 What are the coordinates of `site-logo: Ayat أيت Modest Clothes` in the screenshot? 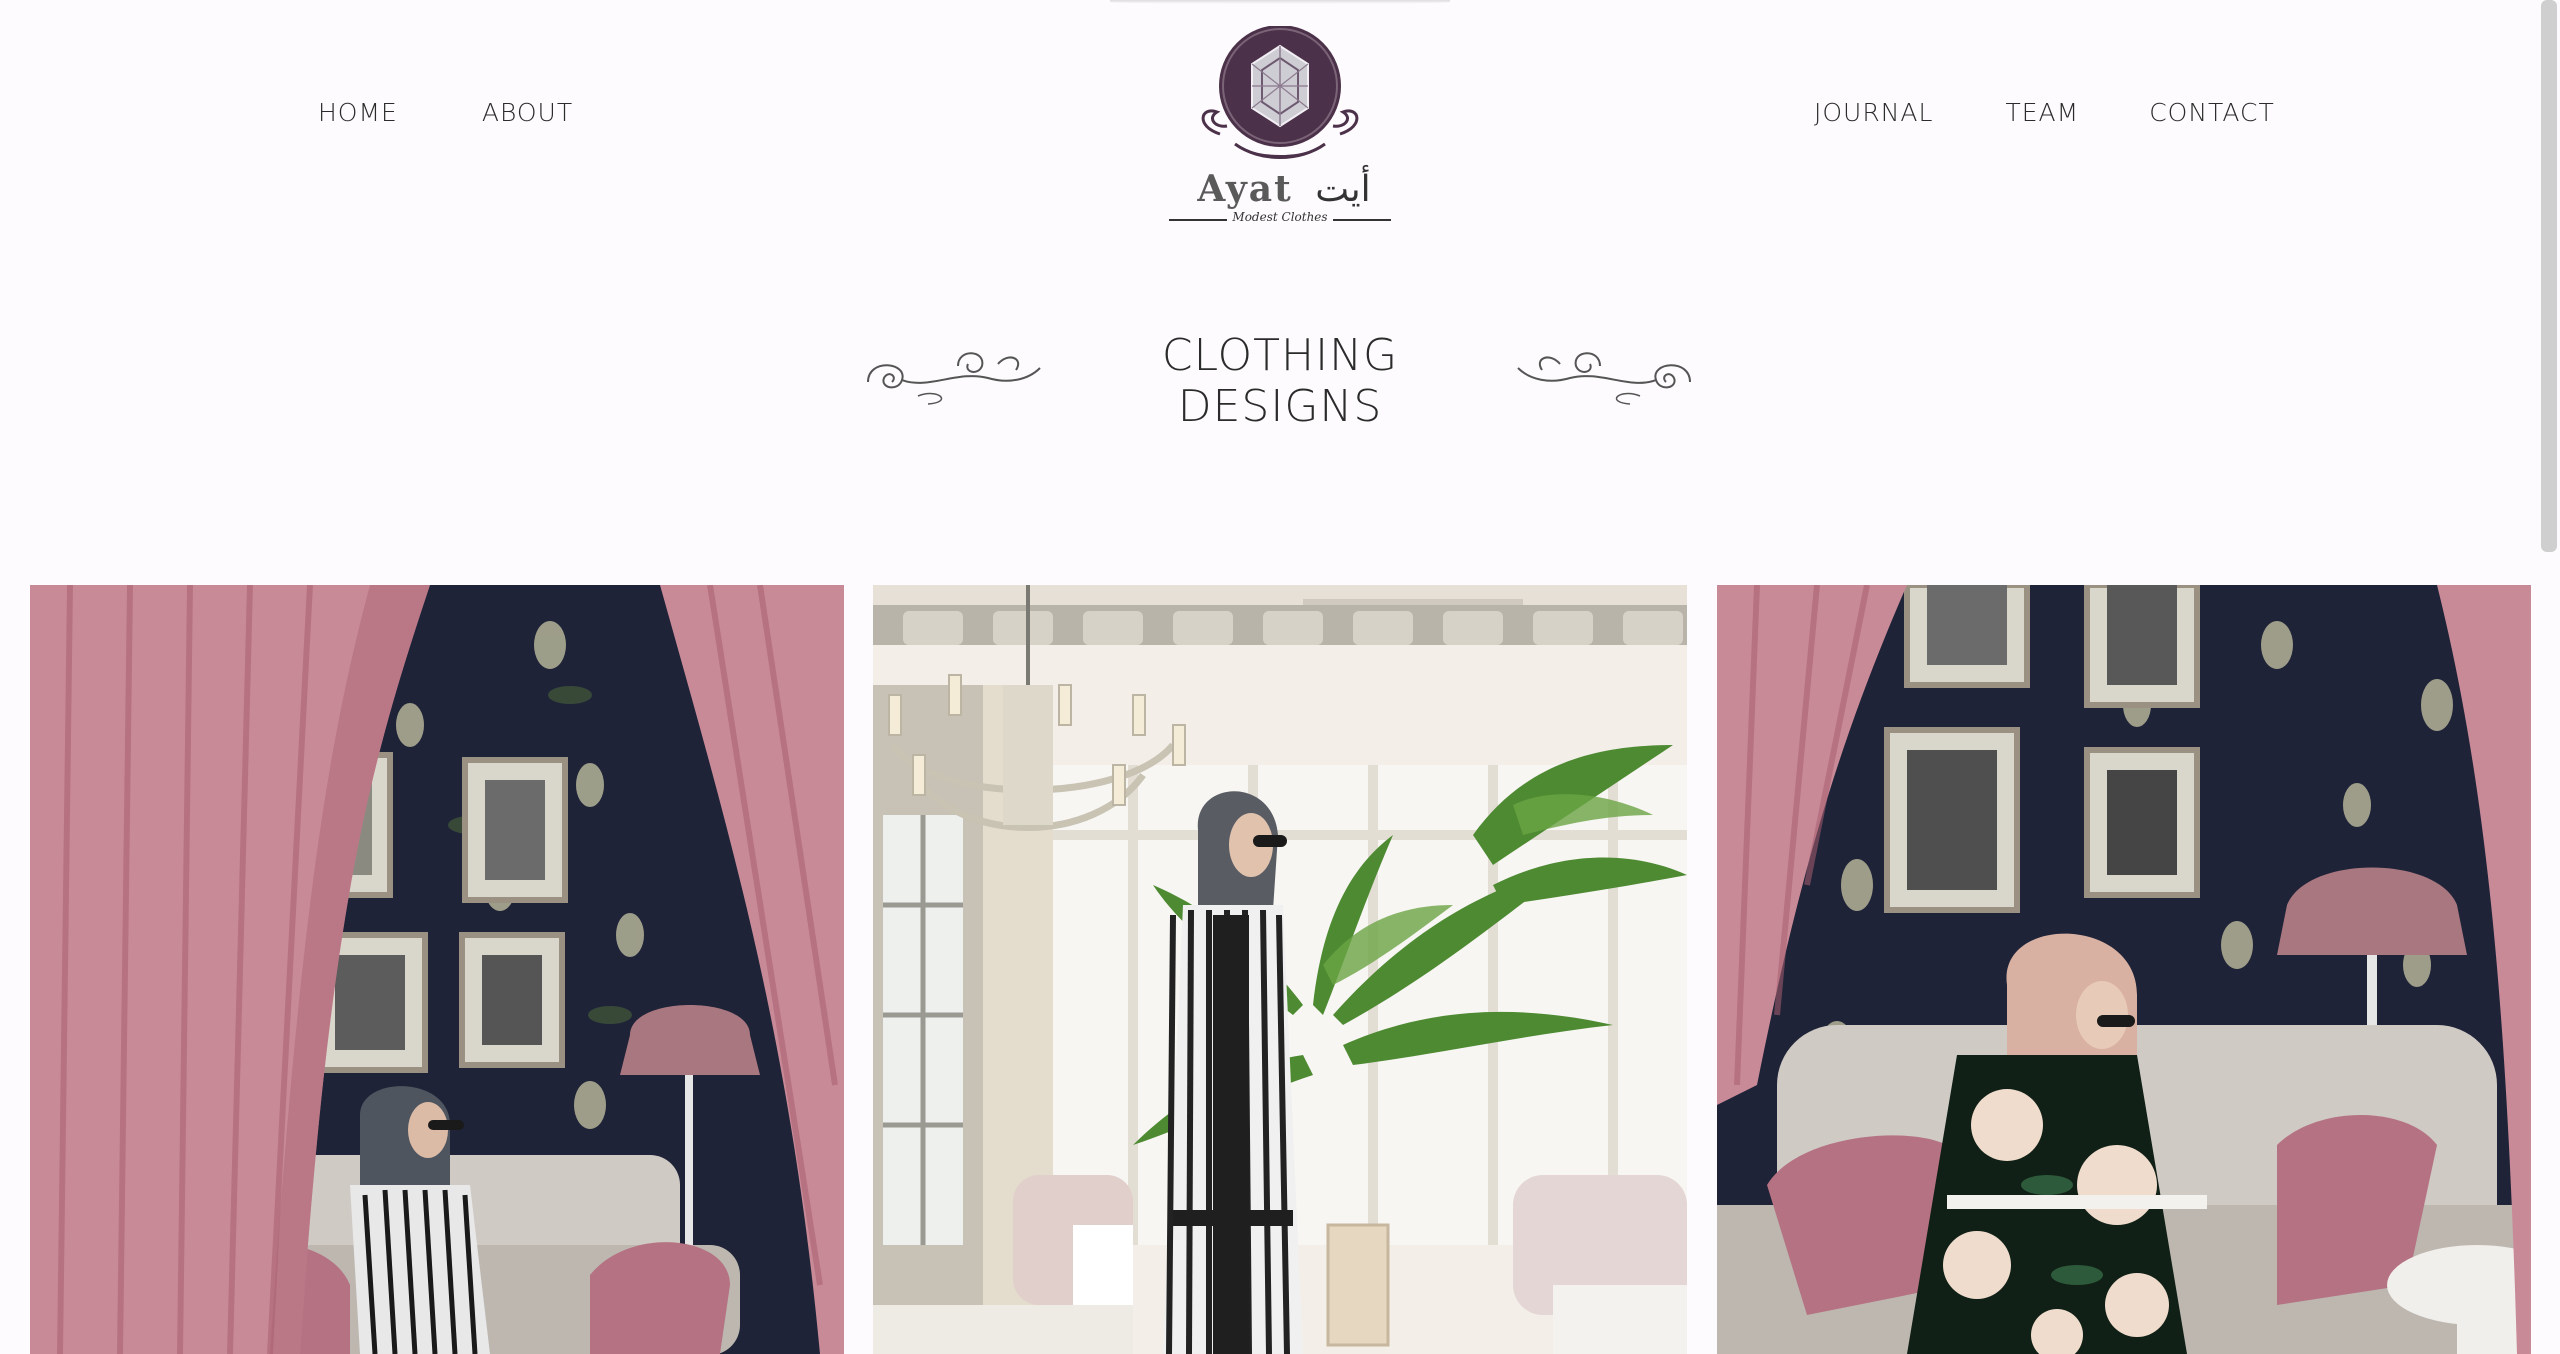 It's located at (1280, 128).